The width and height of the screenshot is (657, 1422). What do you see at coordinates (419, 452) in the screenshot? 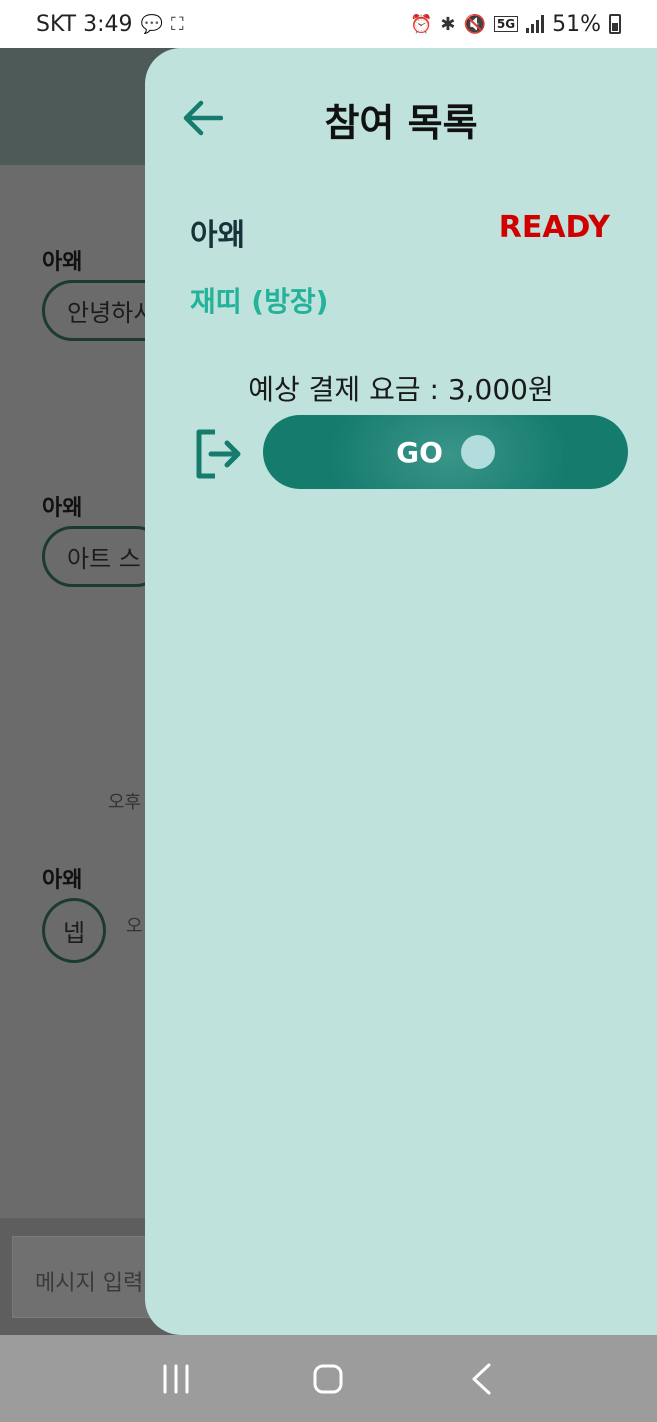
I see `go-label: GO` at bounding box center [419, 452].